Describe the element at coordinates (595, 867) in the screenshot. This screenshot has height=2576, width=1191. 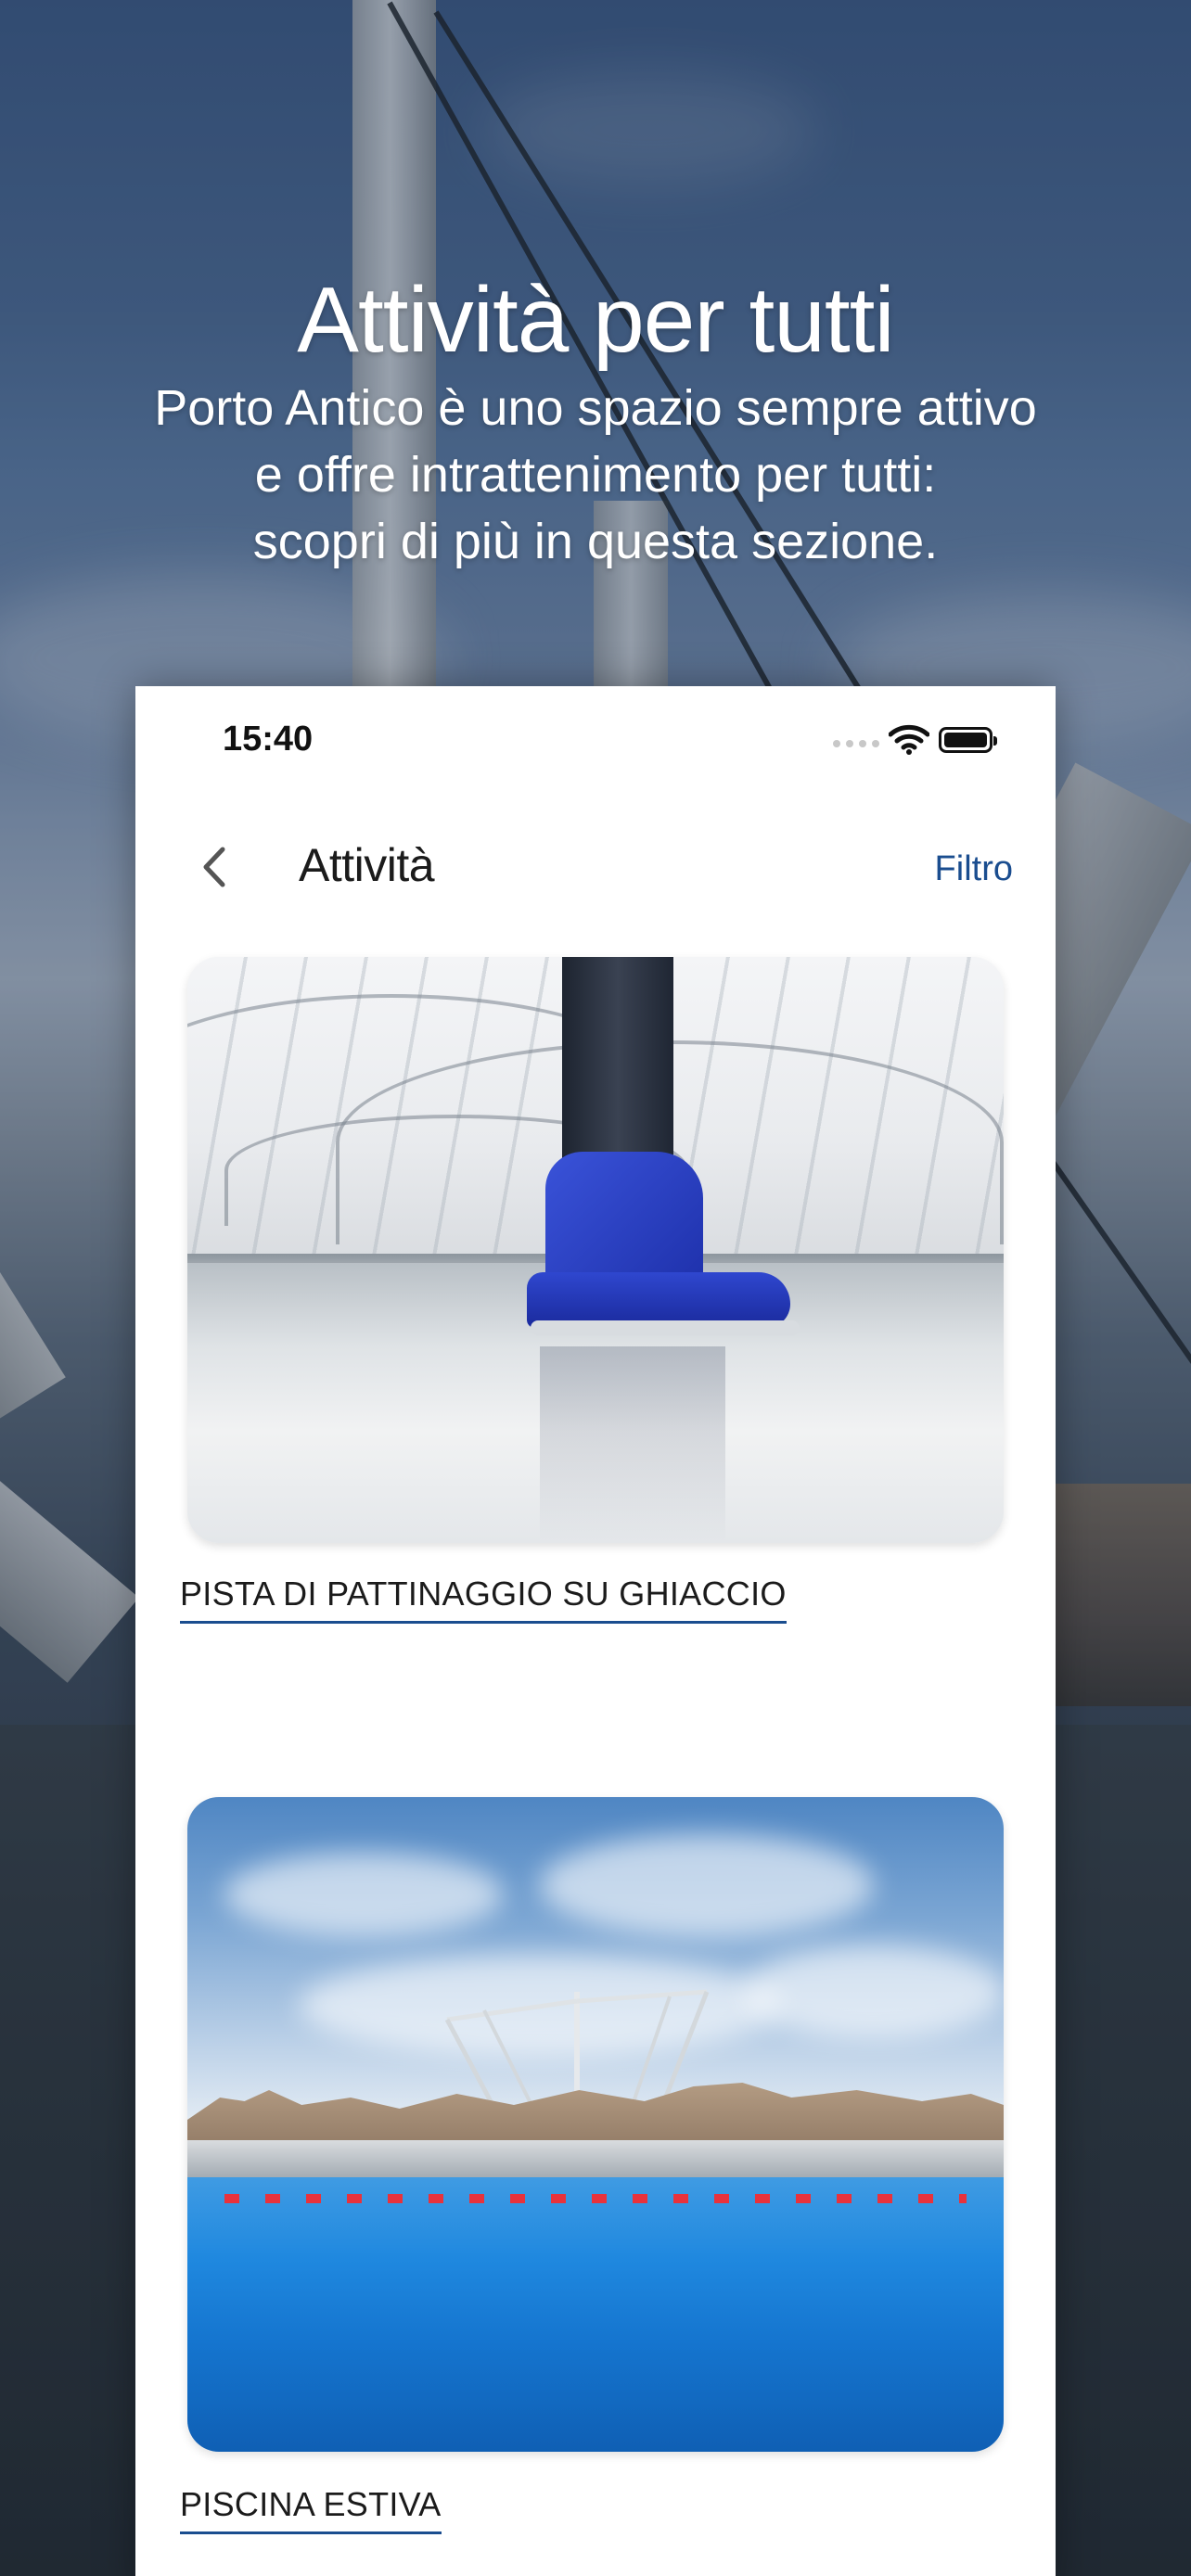
I see `navigation-bar: Attività Filtro` at that location.